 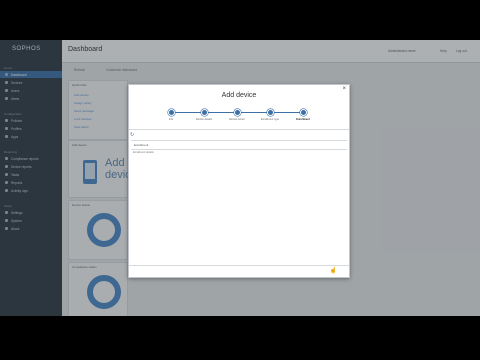 What do you see at coordinates (333, 271) in the screenshot?
I see `hand-cursor-icon: ☝` at bounding box center [333, 271].